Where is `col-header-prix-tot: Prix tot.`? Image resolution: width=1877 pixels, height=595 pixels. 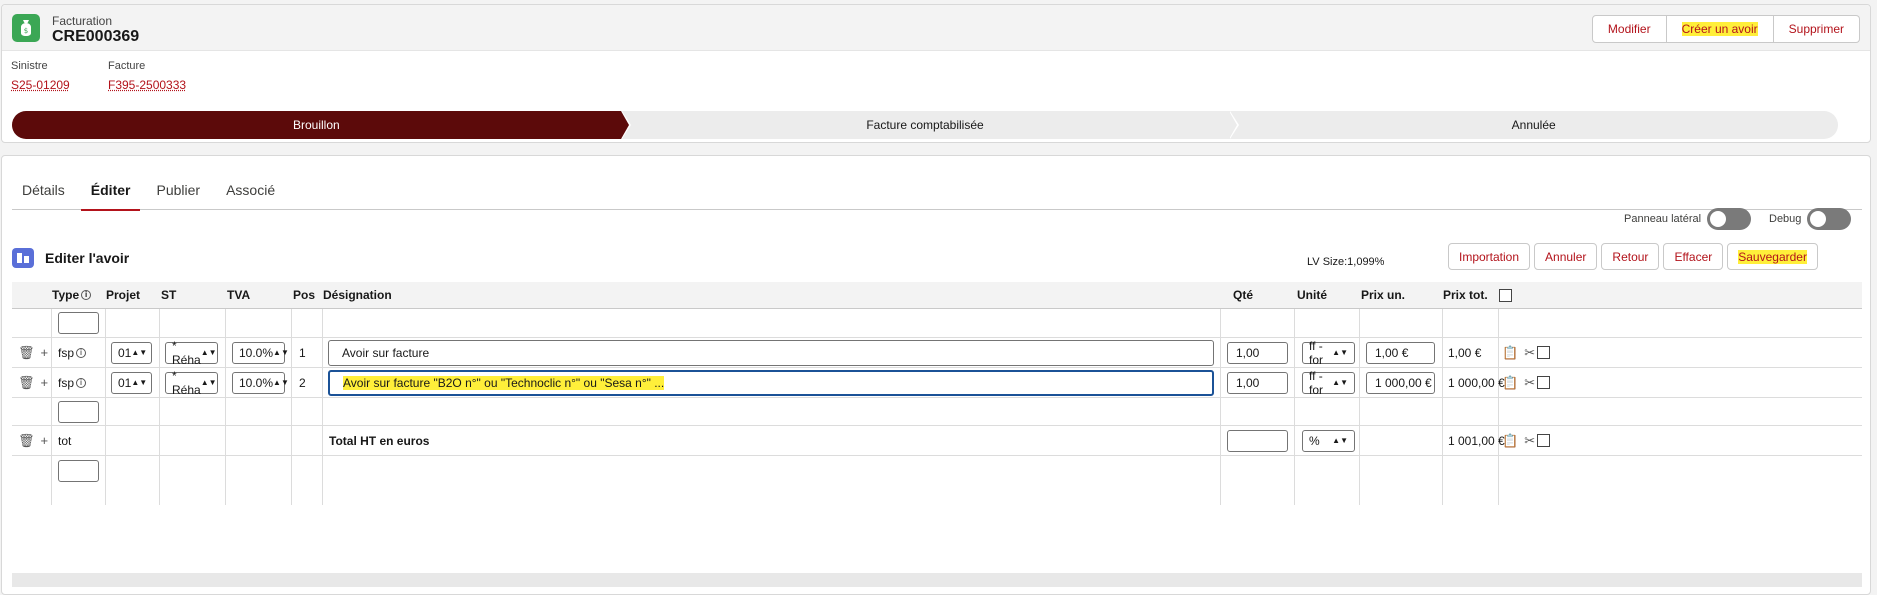
col-header-prix-tot: Prix tot. is located at coordinates (1465, 295).